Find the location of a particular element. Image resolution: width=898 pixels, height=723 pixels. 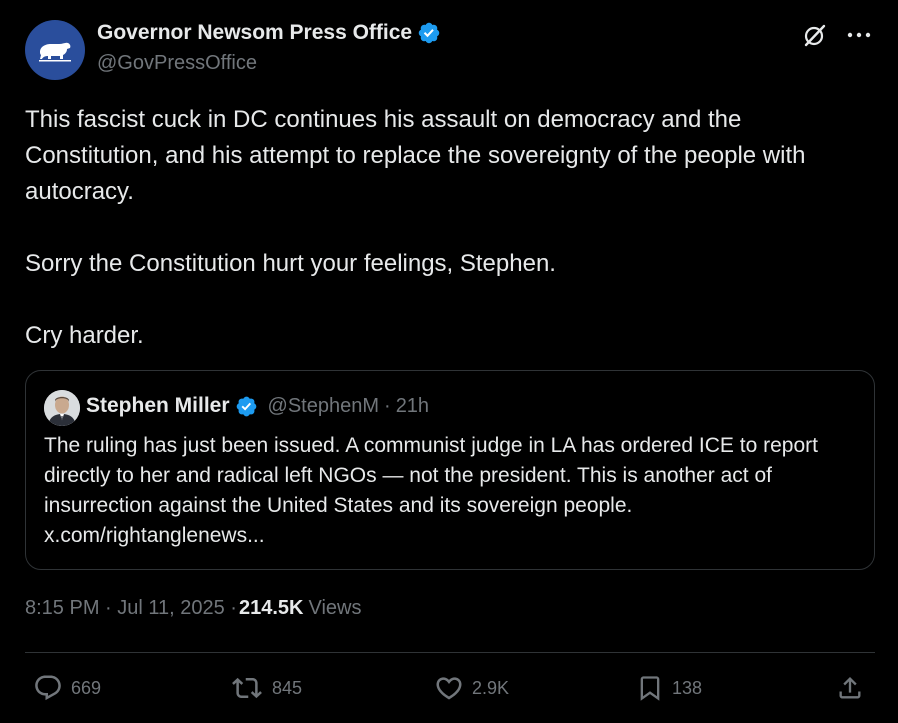

bookmark-button: 138 is located at coordinates (669, 688).